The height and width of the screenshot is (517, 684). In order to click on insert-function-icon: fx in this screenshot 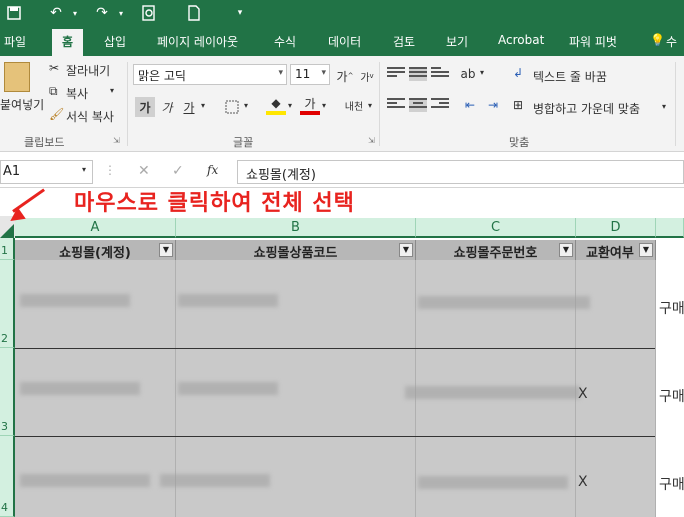, I will do `click(212, 170)`.